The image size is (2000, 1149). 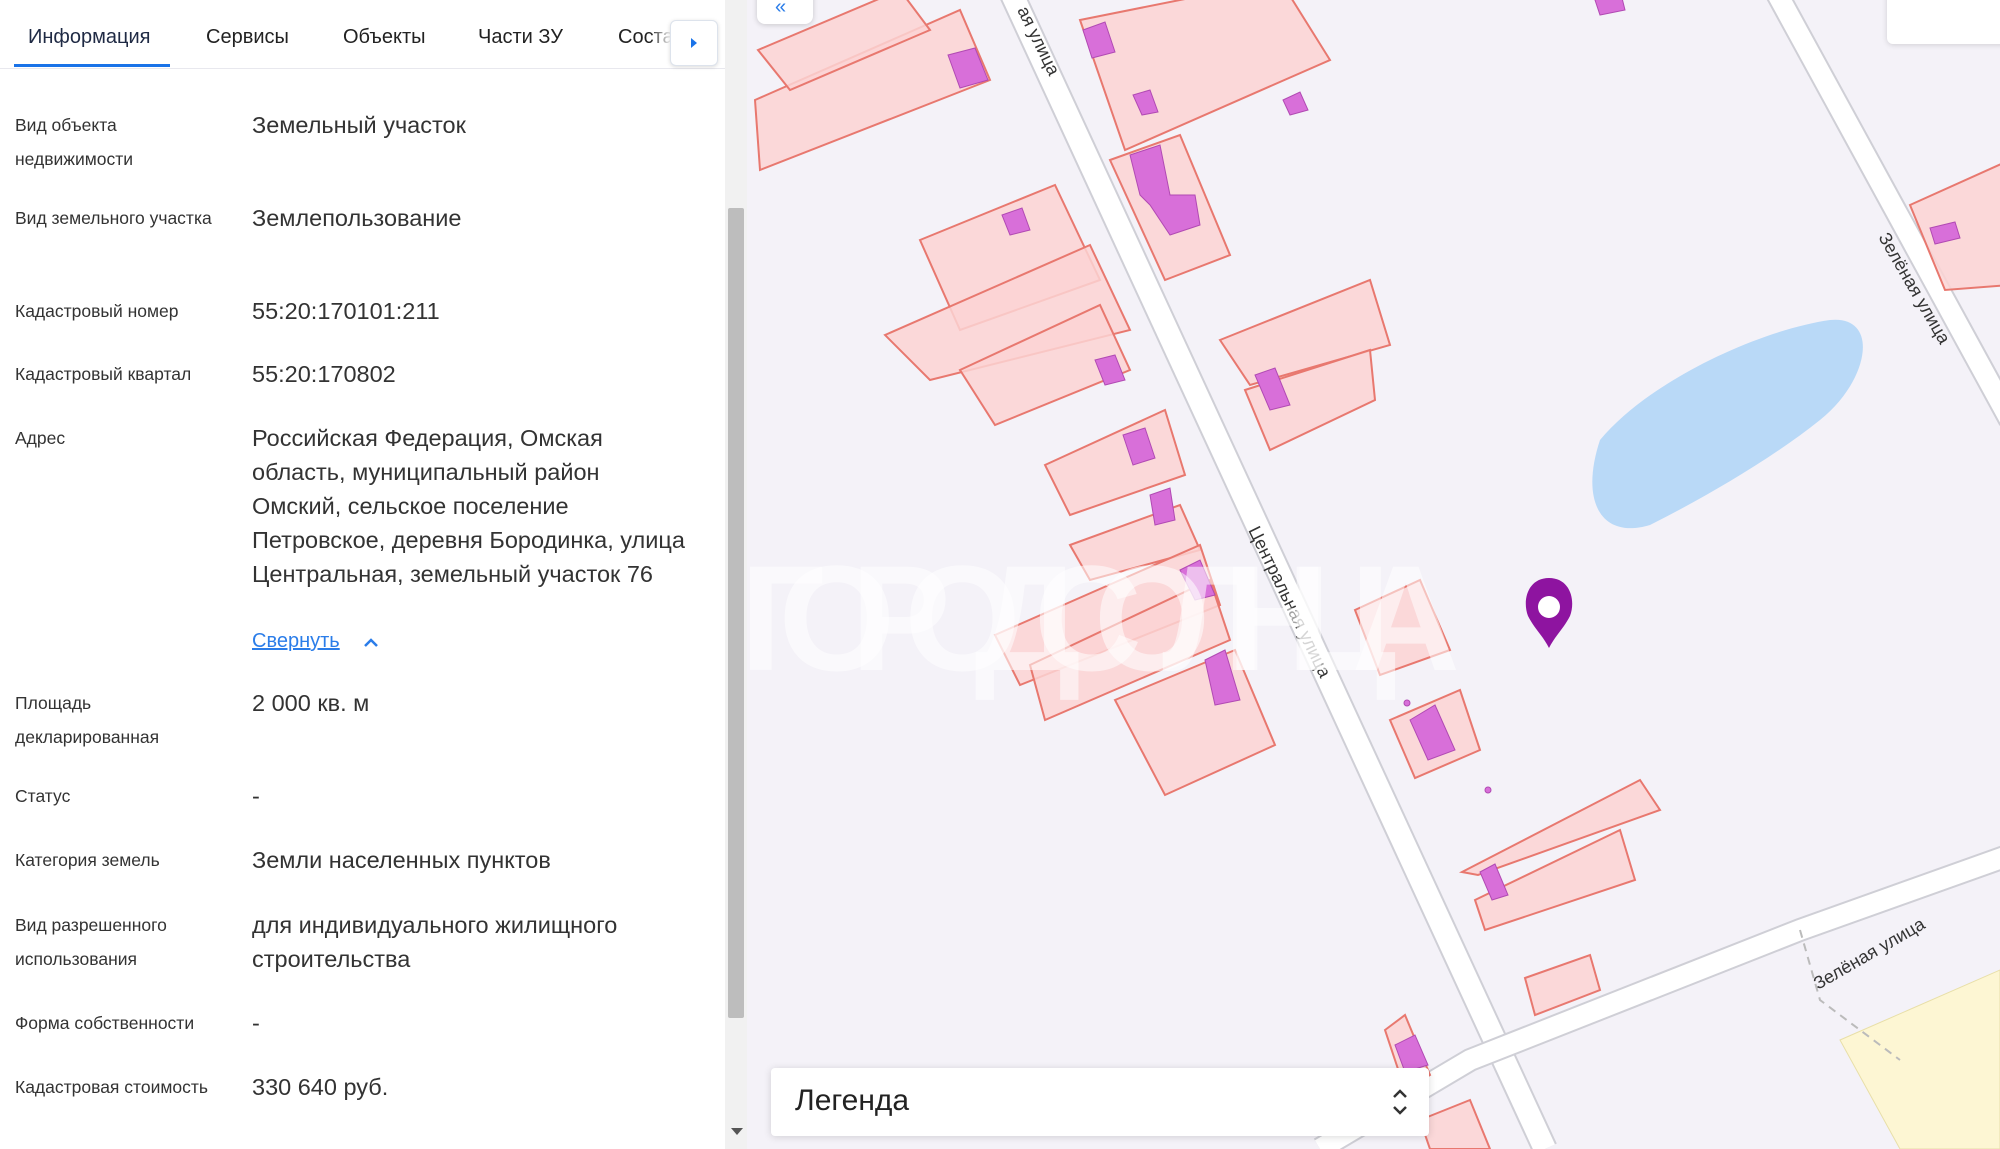 What do you see at coordinates (105, 1023) in the screenshot?
I see `field-label: Форма собственности` at bounding box center [105, 1023].